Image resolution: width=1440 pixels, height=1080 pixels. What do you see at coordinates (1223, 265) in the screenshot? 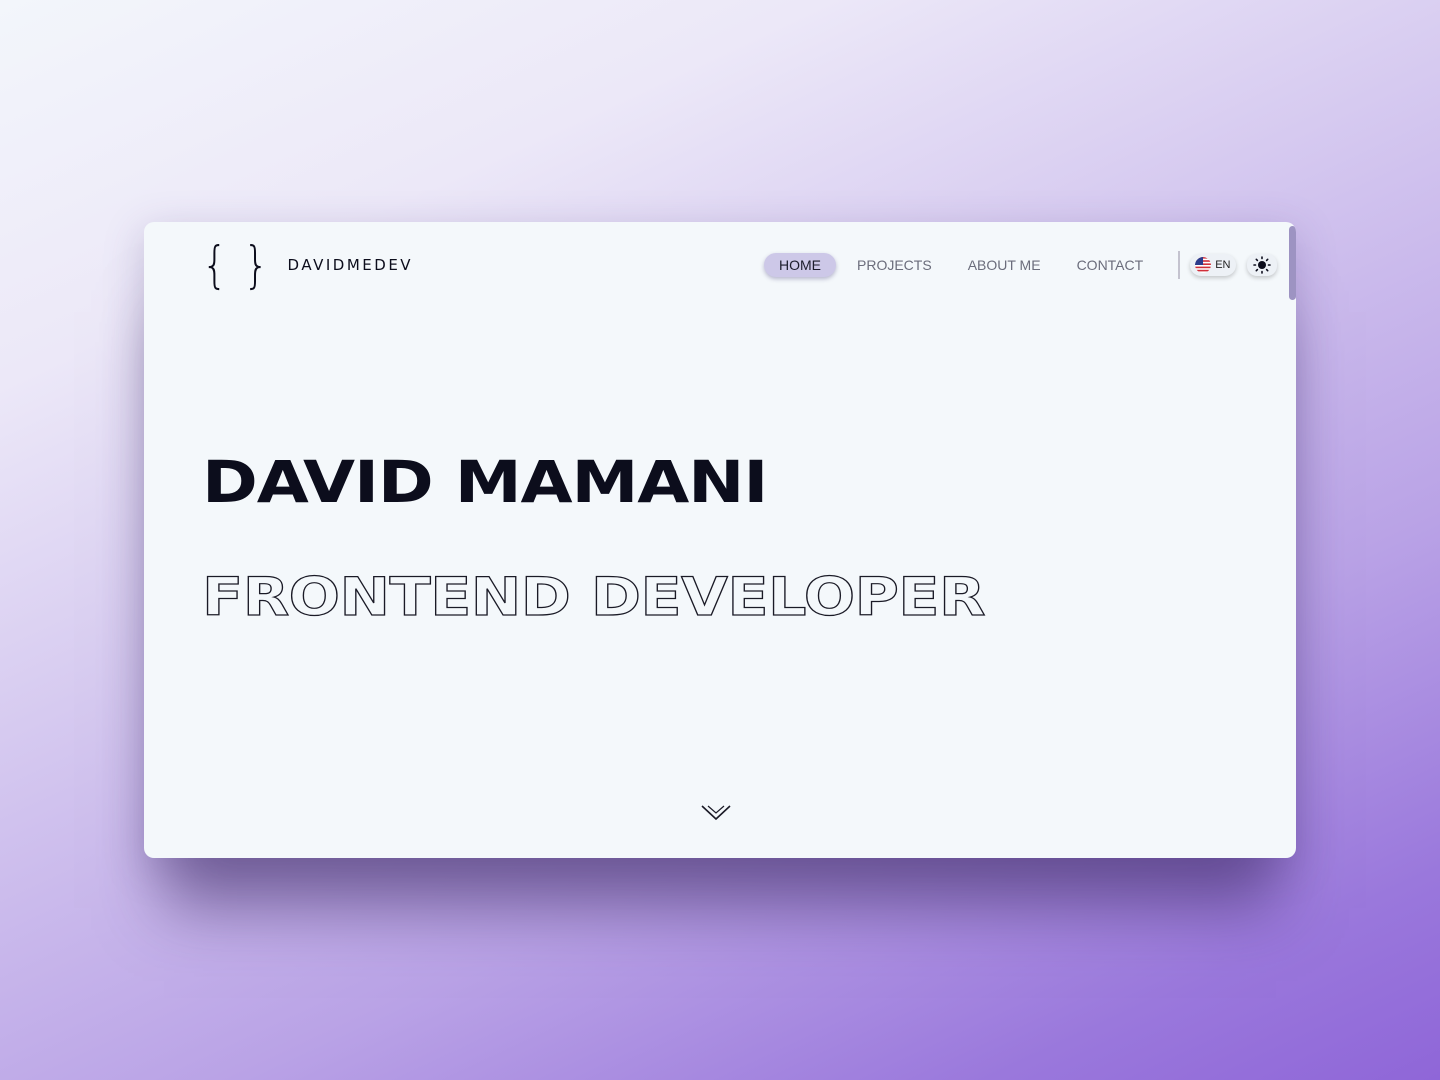
I see `language-label: EN` at bounding box center [1223, 265].